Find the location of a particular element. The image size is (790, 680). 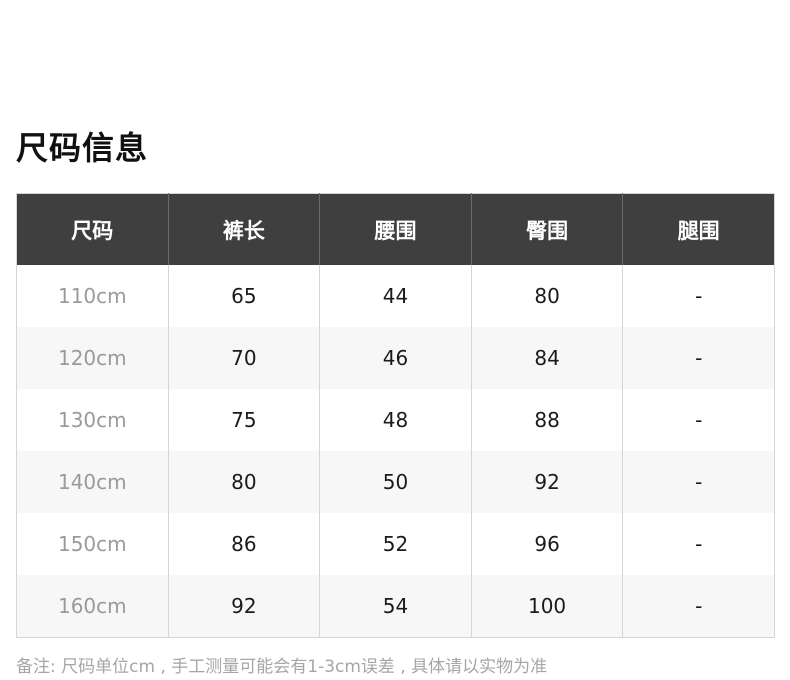

hip-cell: 92 is located at coordinates (546, 482).